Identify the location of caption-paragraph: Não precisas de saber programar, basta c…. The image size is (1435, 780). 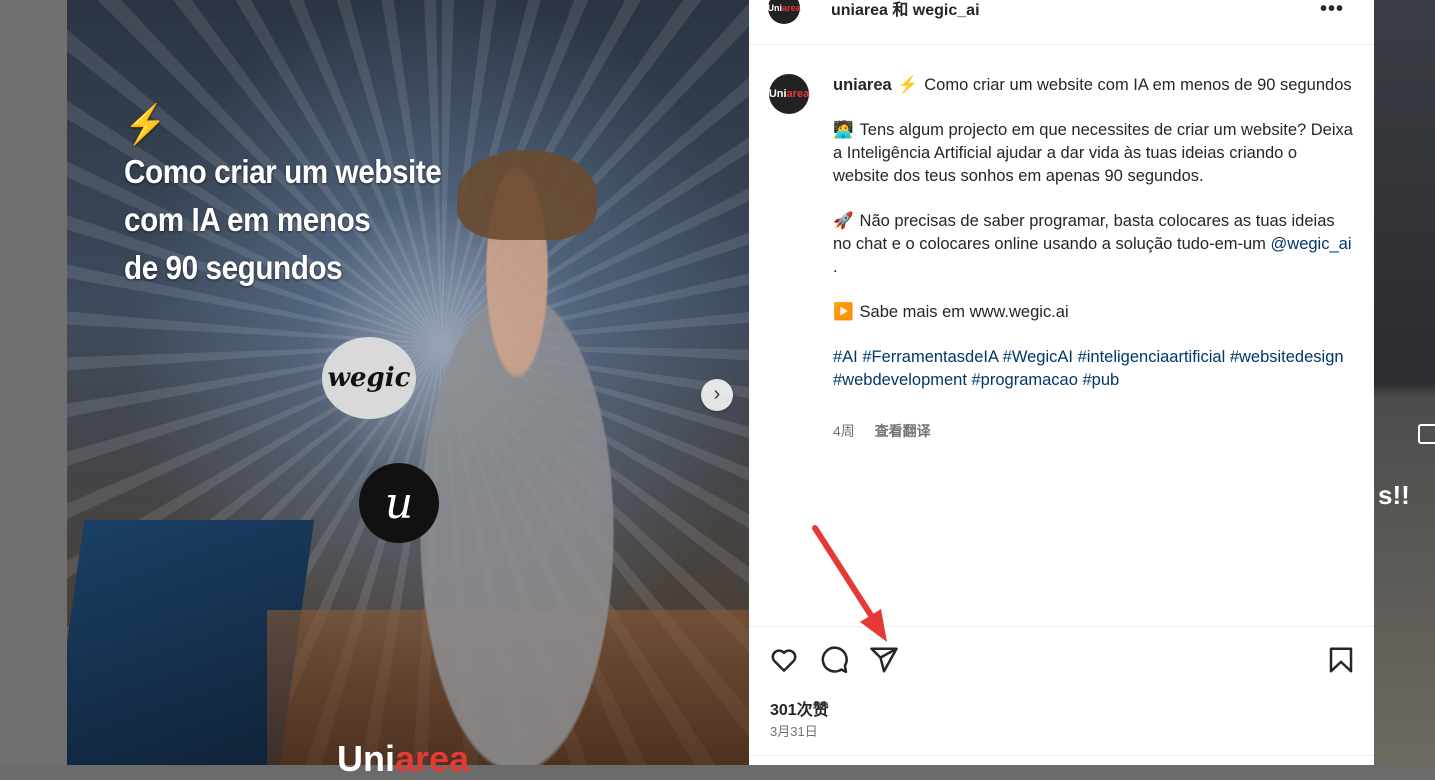
(1084, 232).